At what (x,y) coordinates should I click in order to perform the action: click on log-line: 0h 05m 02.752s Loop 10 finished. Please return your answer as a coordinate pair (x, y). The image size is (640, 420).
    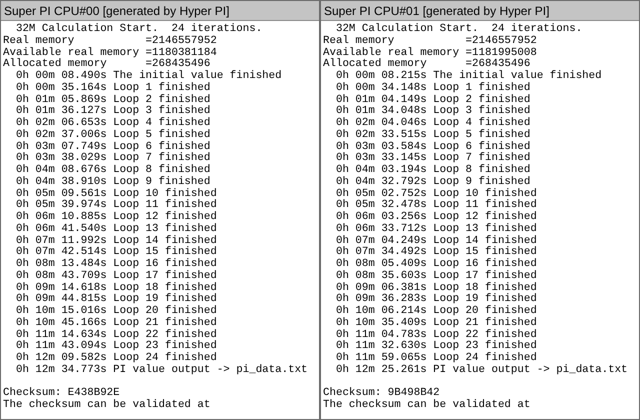
    Looking at the image, I should click on (435, 194).